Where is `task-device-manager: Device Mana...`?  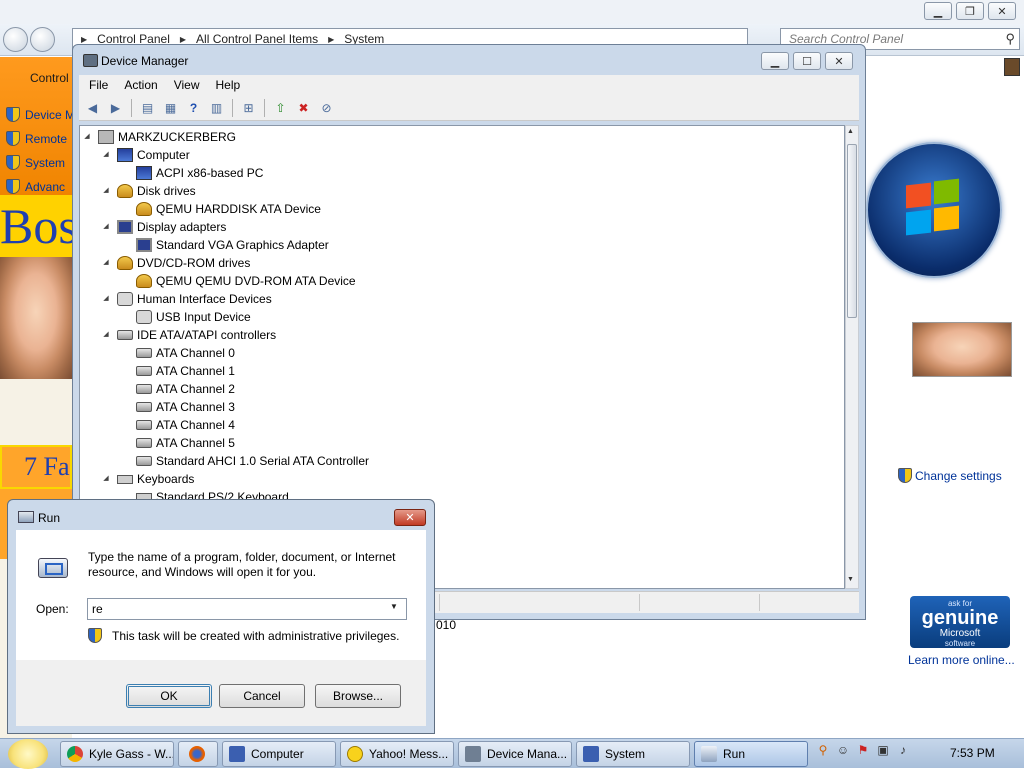 task-device-manager: Device Mana... is located at coordinates (515, 754).